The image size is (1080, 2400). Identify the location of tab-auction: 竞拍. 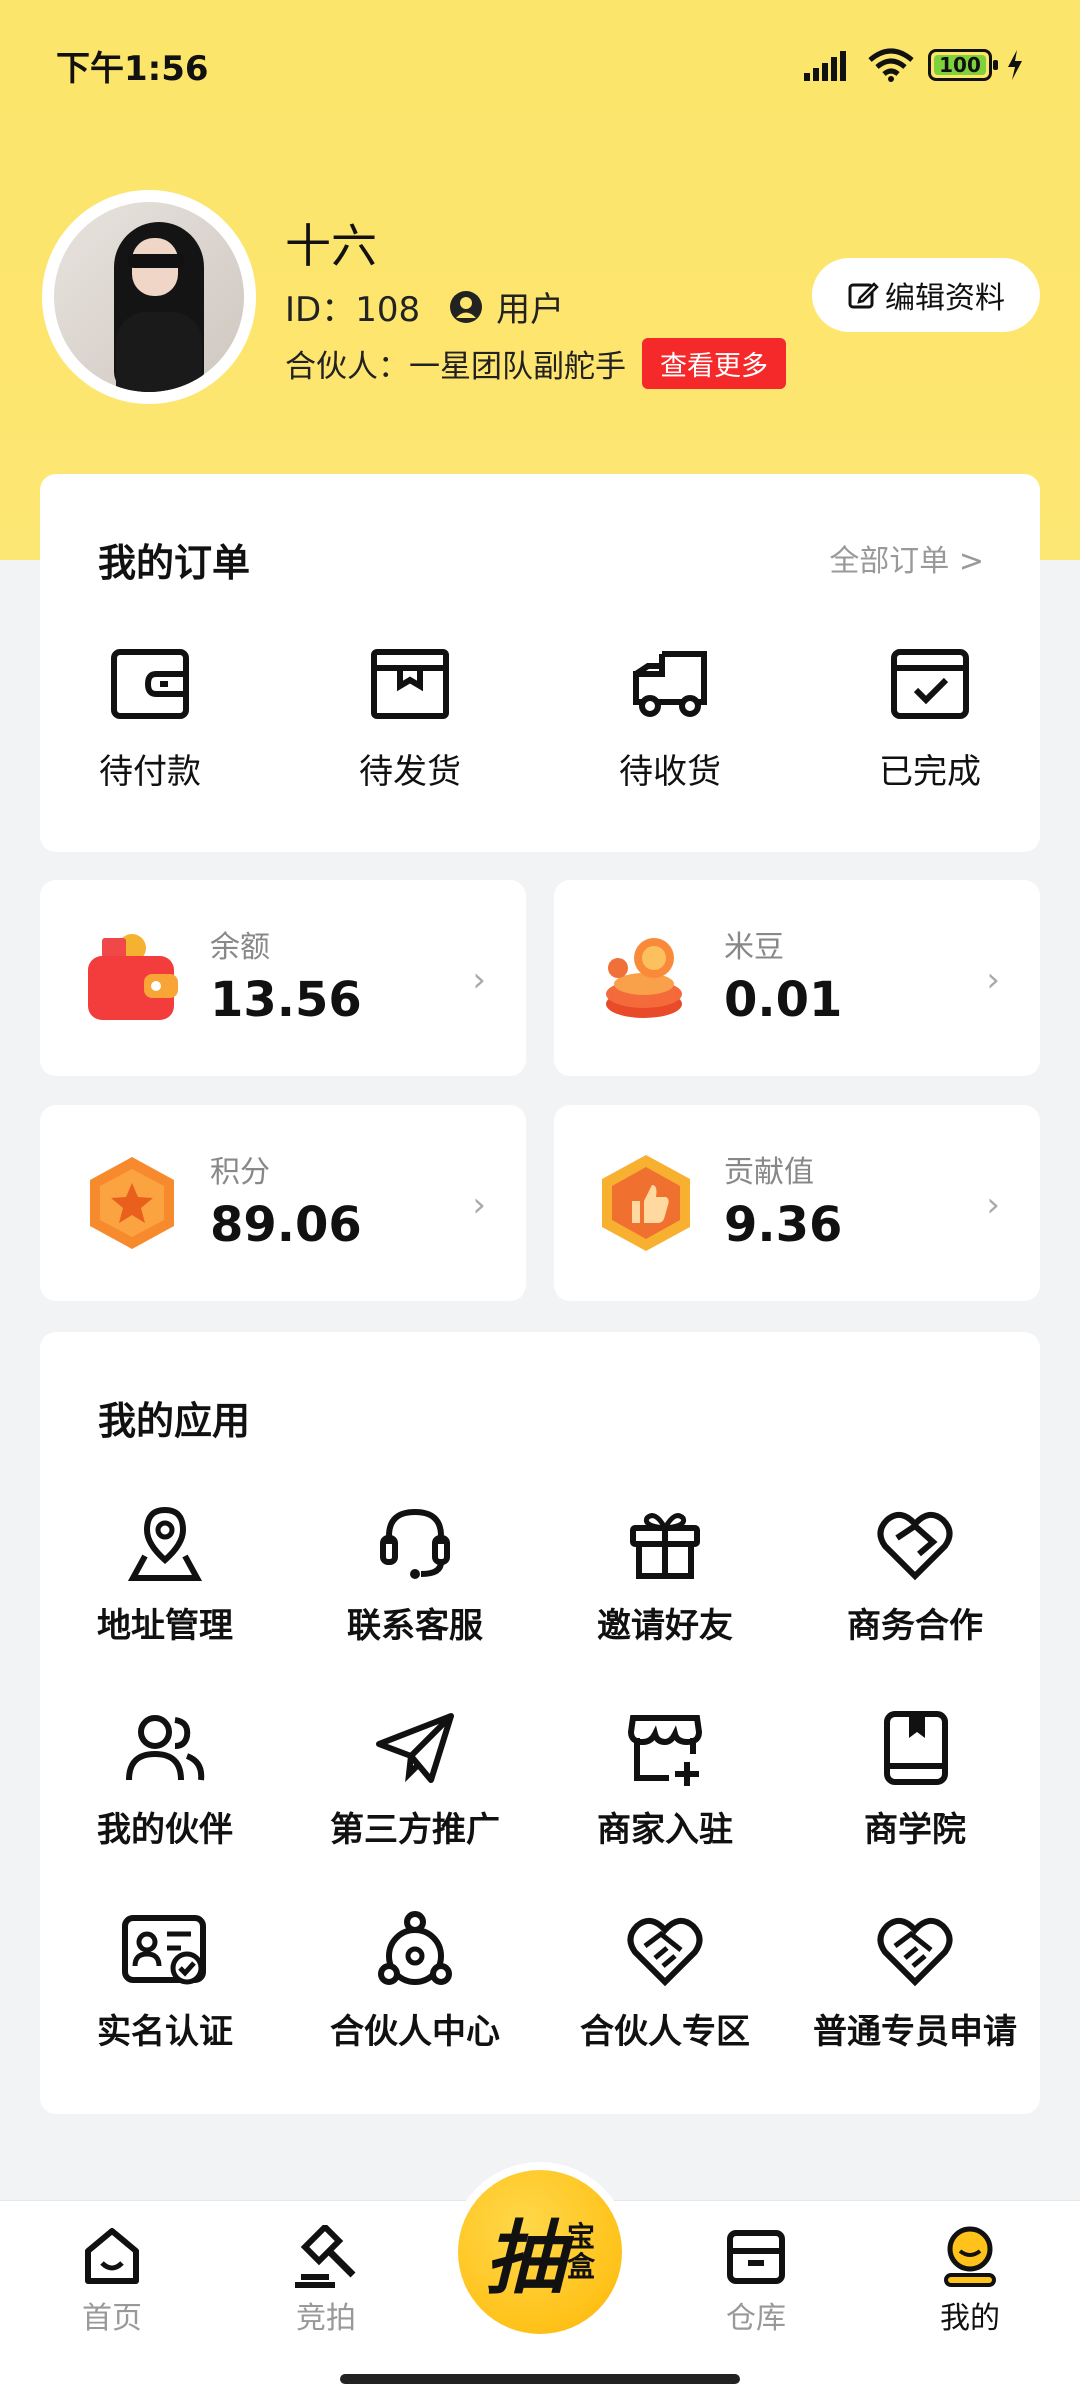
(326, 2281).